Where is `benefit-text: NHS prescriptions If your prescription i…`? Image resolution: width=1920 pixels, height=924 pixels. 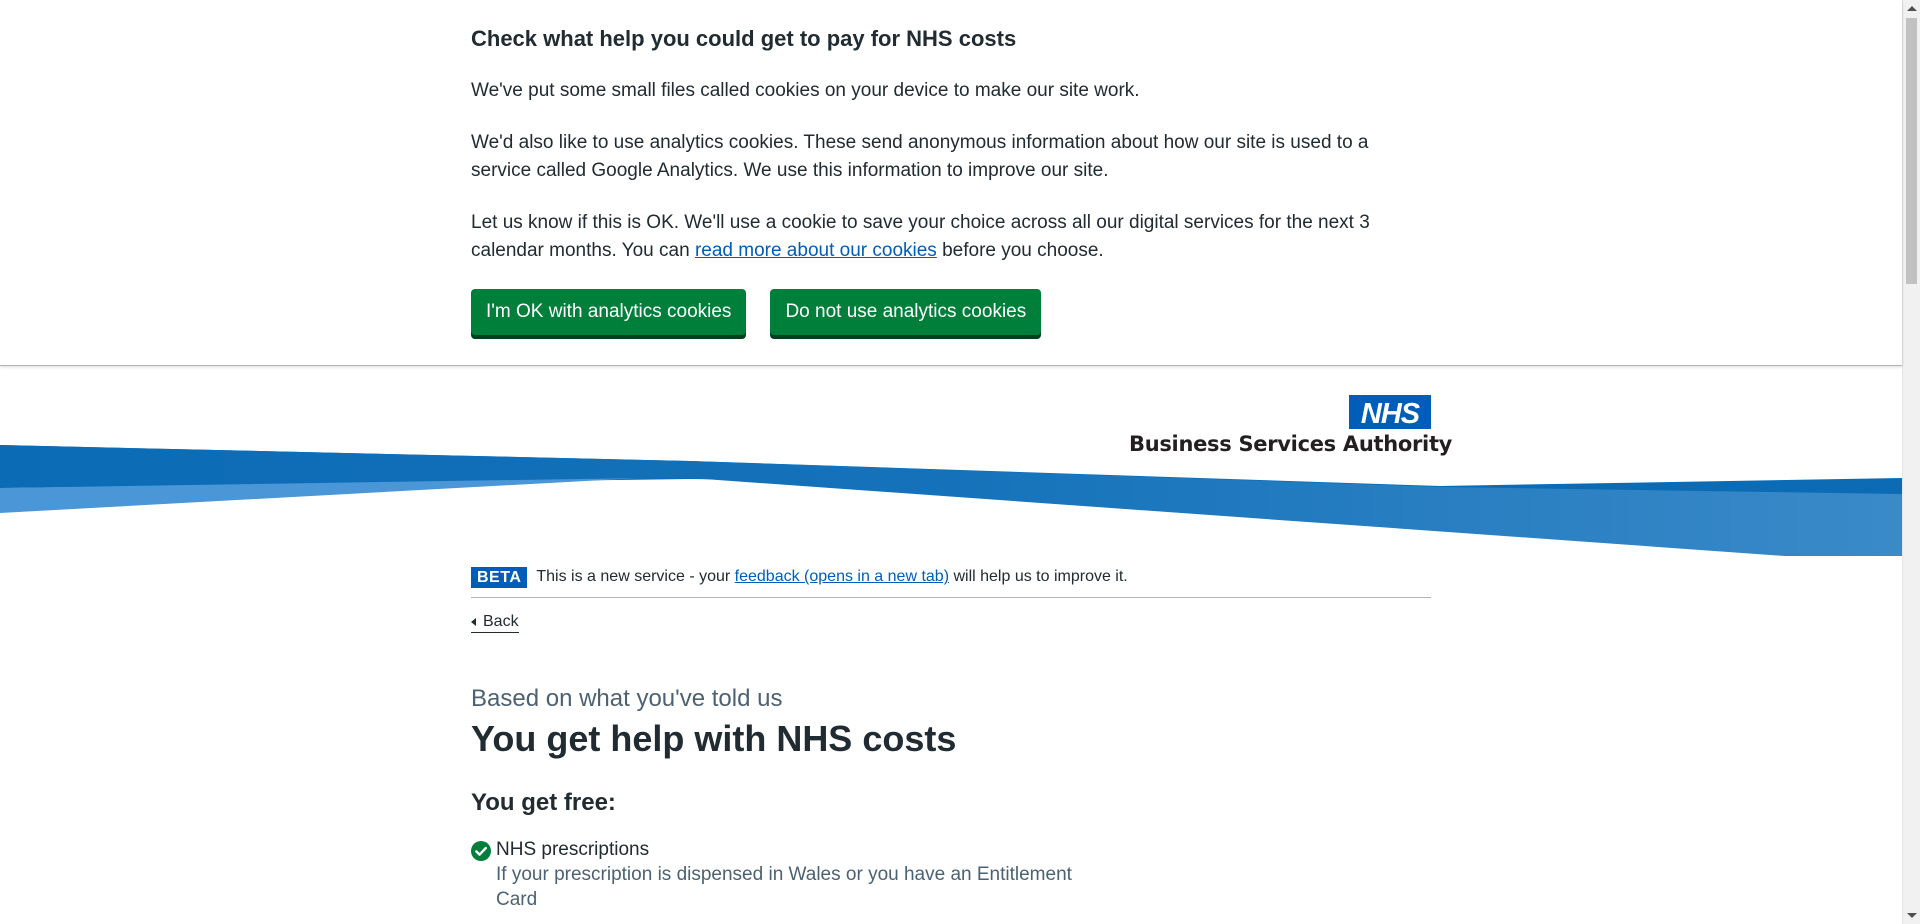 benefit-text: NHS prescriptions If your prescription i… is located at coordinates (796, 875).